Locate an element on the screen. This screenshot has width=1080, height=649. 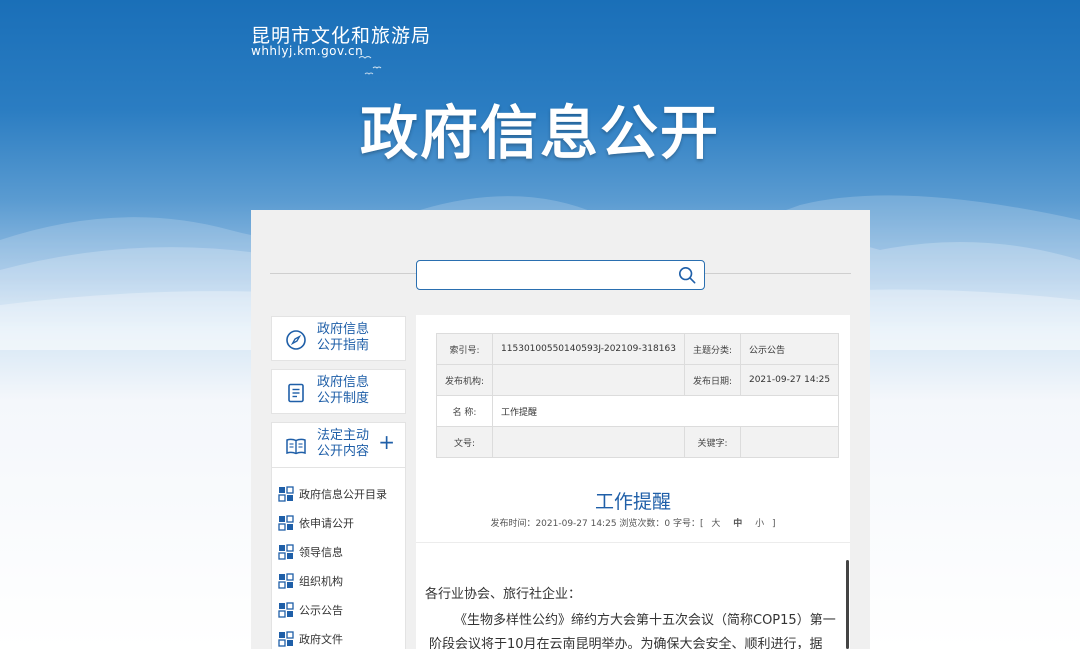
meta-row: 名 称: 工作提醒 is located at coordinates (637, 411).